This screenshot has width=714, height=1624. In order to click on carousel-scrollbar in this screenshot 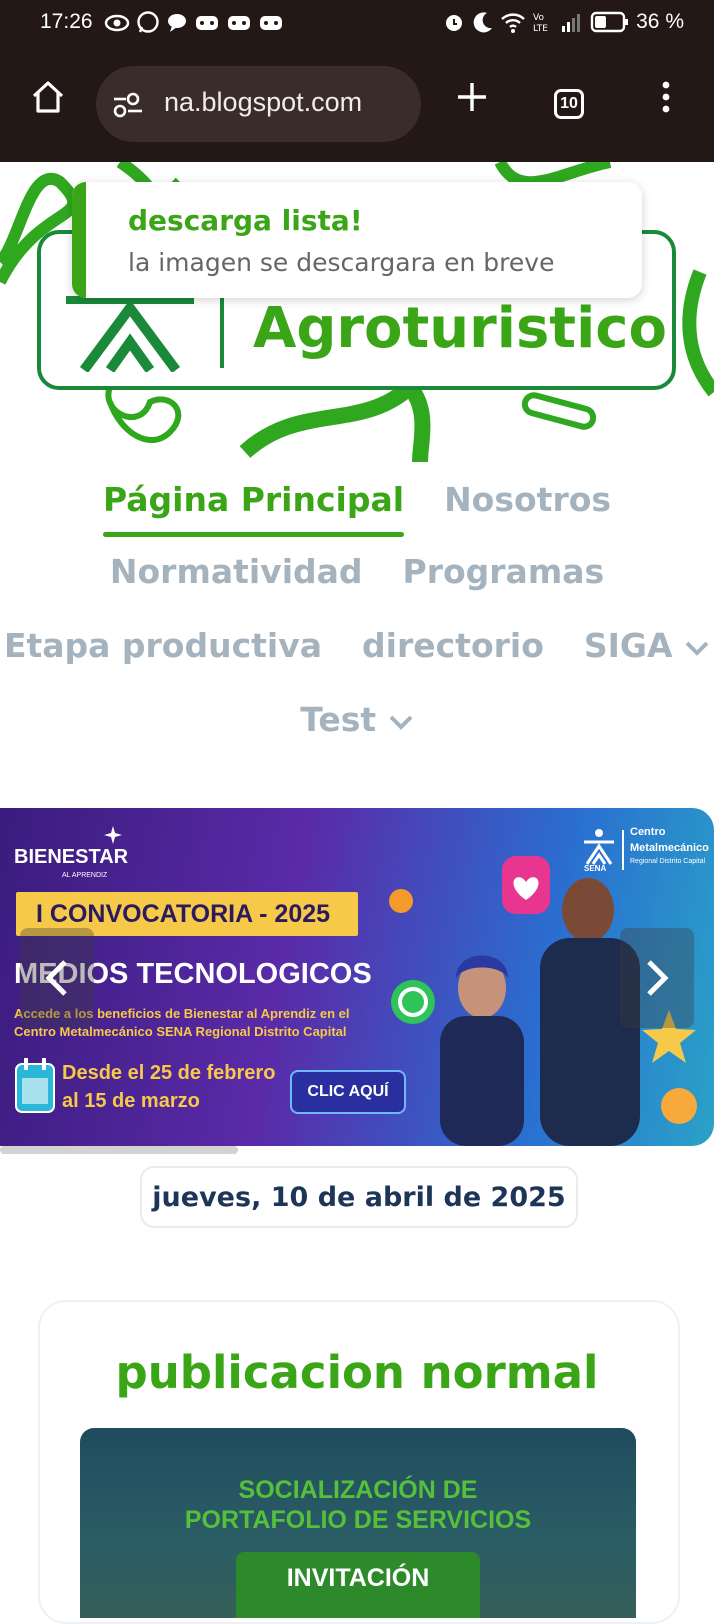, I will do `click(119, 1150)`.